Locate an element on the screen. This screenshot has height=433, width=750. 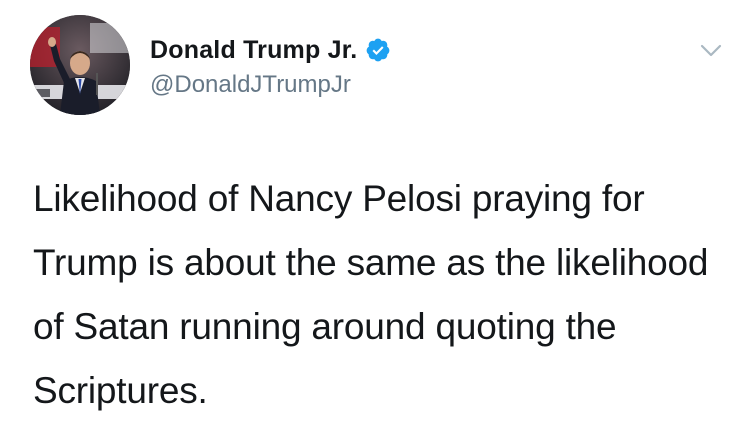
author-info: Donald Trump Jr. @DonaldJTrumpJr is located at coordinates (390, 66).